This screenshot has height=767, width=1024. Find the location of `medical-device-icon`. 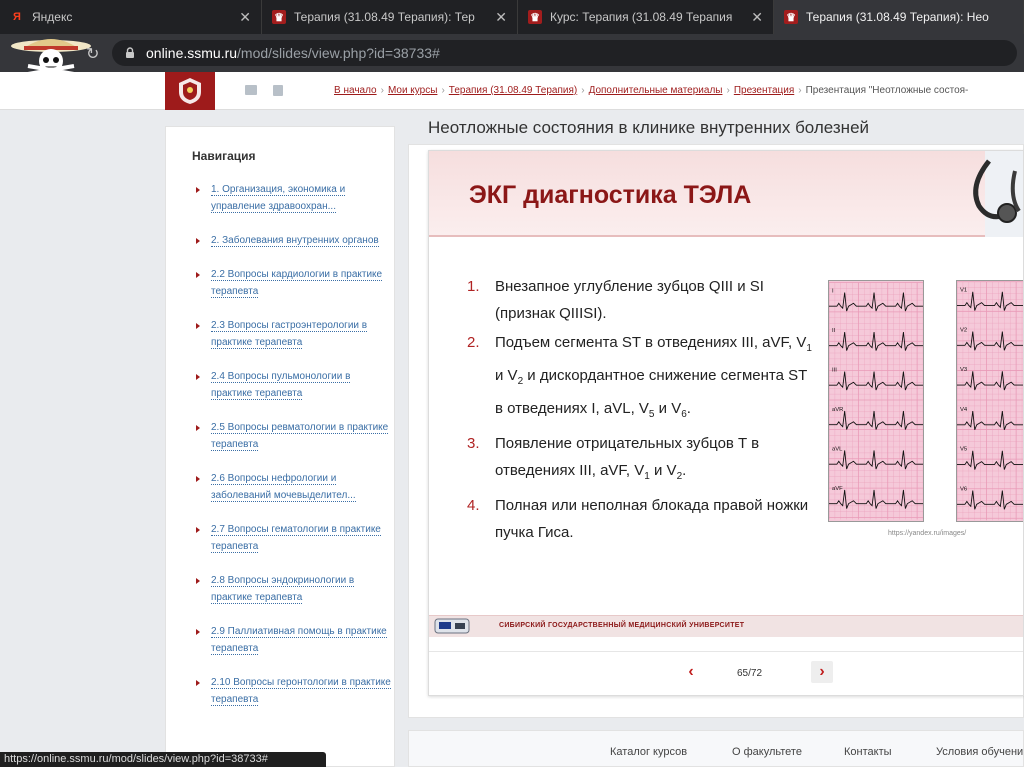

medical-device-icon is located at coordinates (452, 626).